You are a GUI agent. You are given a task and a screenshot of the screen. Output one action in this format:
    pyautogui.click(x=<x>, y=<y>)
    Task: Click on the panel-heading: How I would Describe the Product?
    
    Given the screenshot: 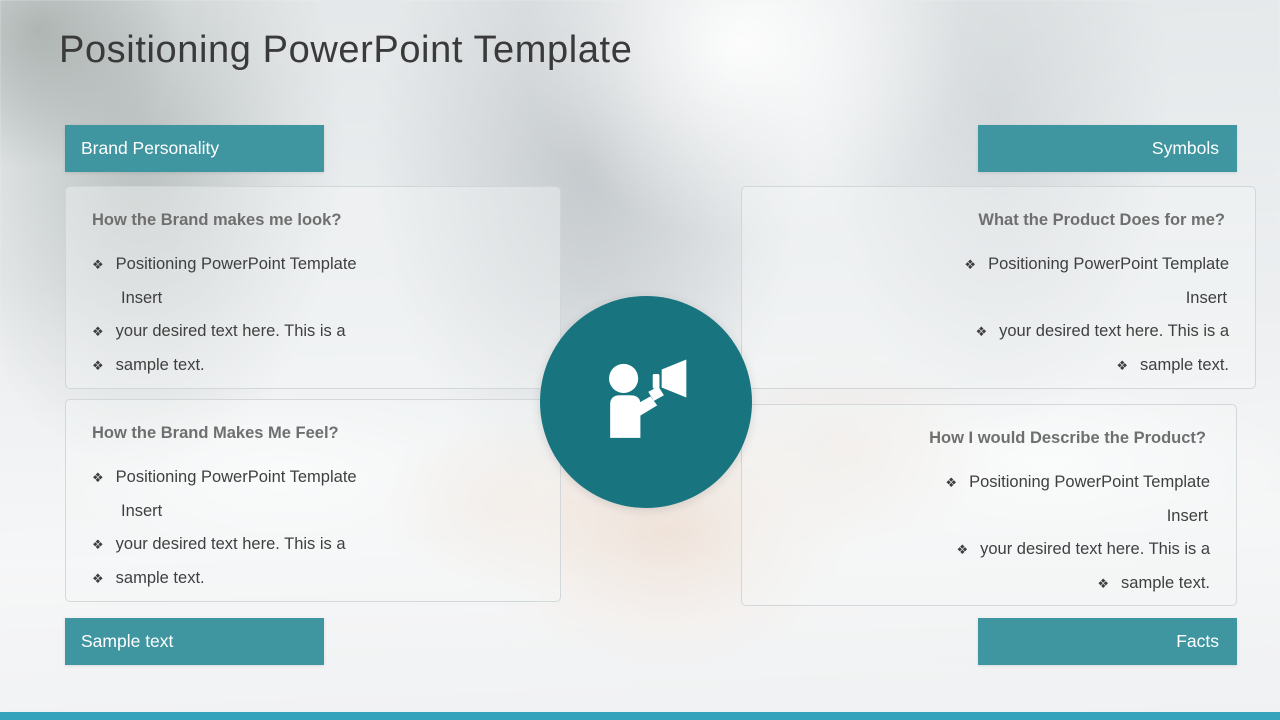 What is the action you would take?
    pyautogui.click(x=1067, y=438)
    